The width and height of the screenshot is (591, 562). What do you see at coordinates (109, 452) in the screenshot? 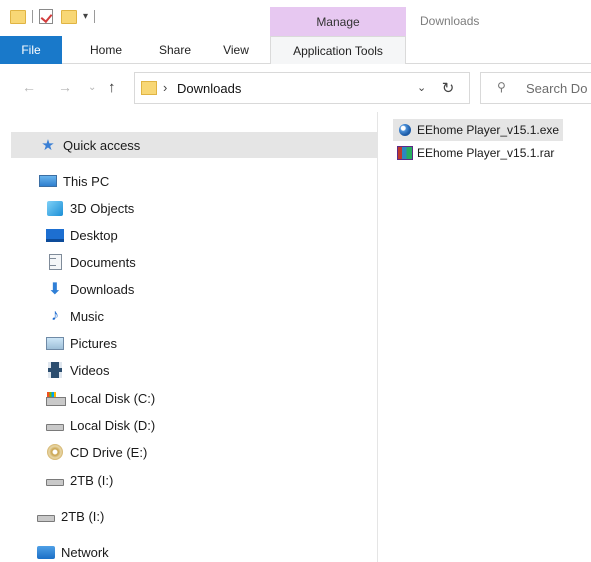
I see `nav-label: CD Drive (E:)` at bounding box center [109, 452].